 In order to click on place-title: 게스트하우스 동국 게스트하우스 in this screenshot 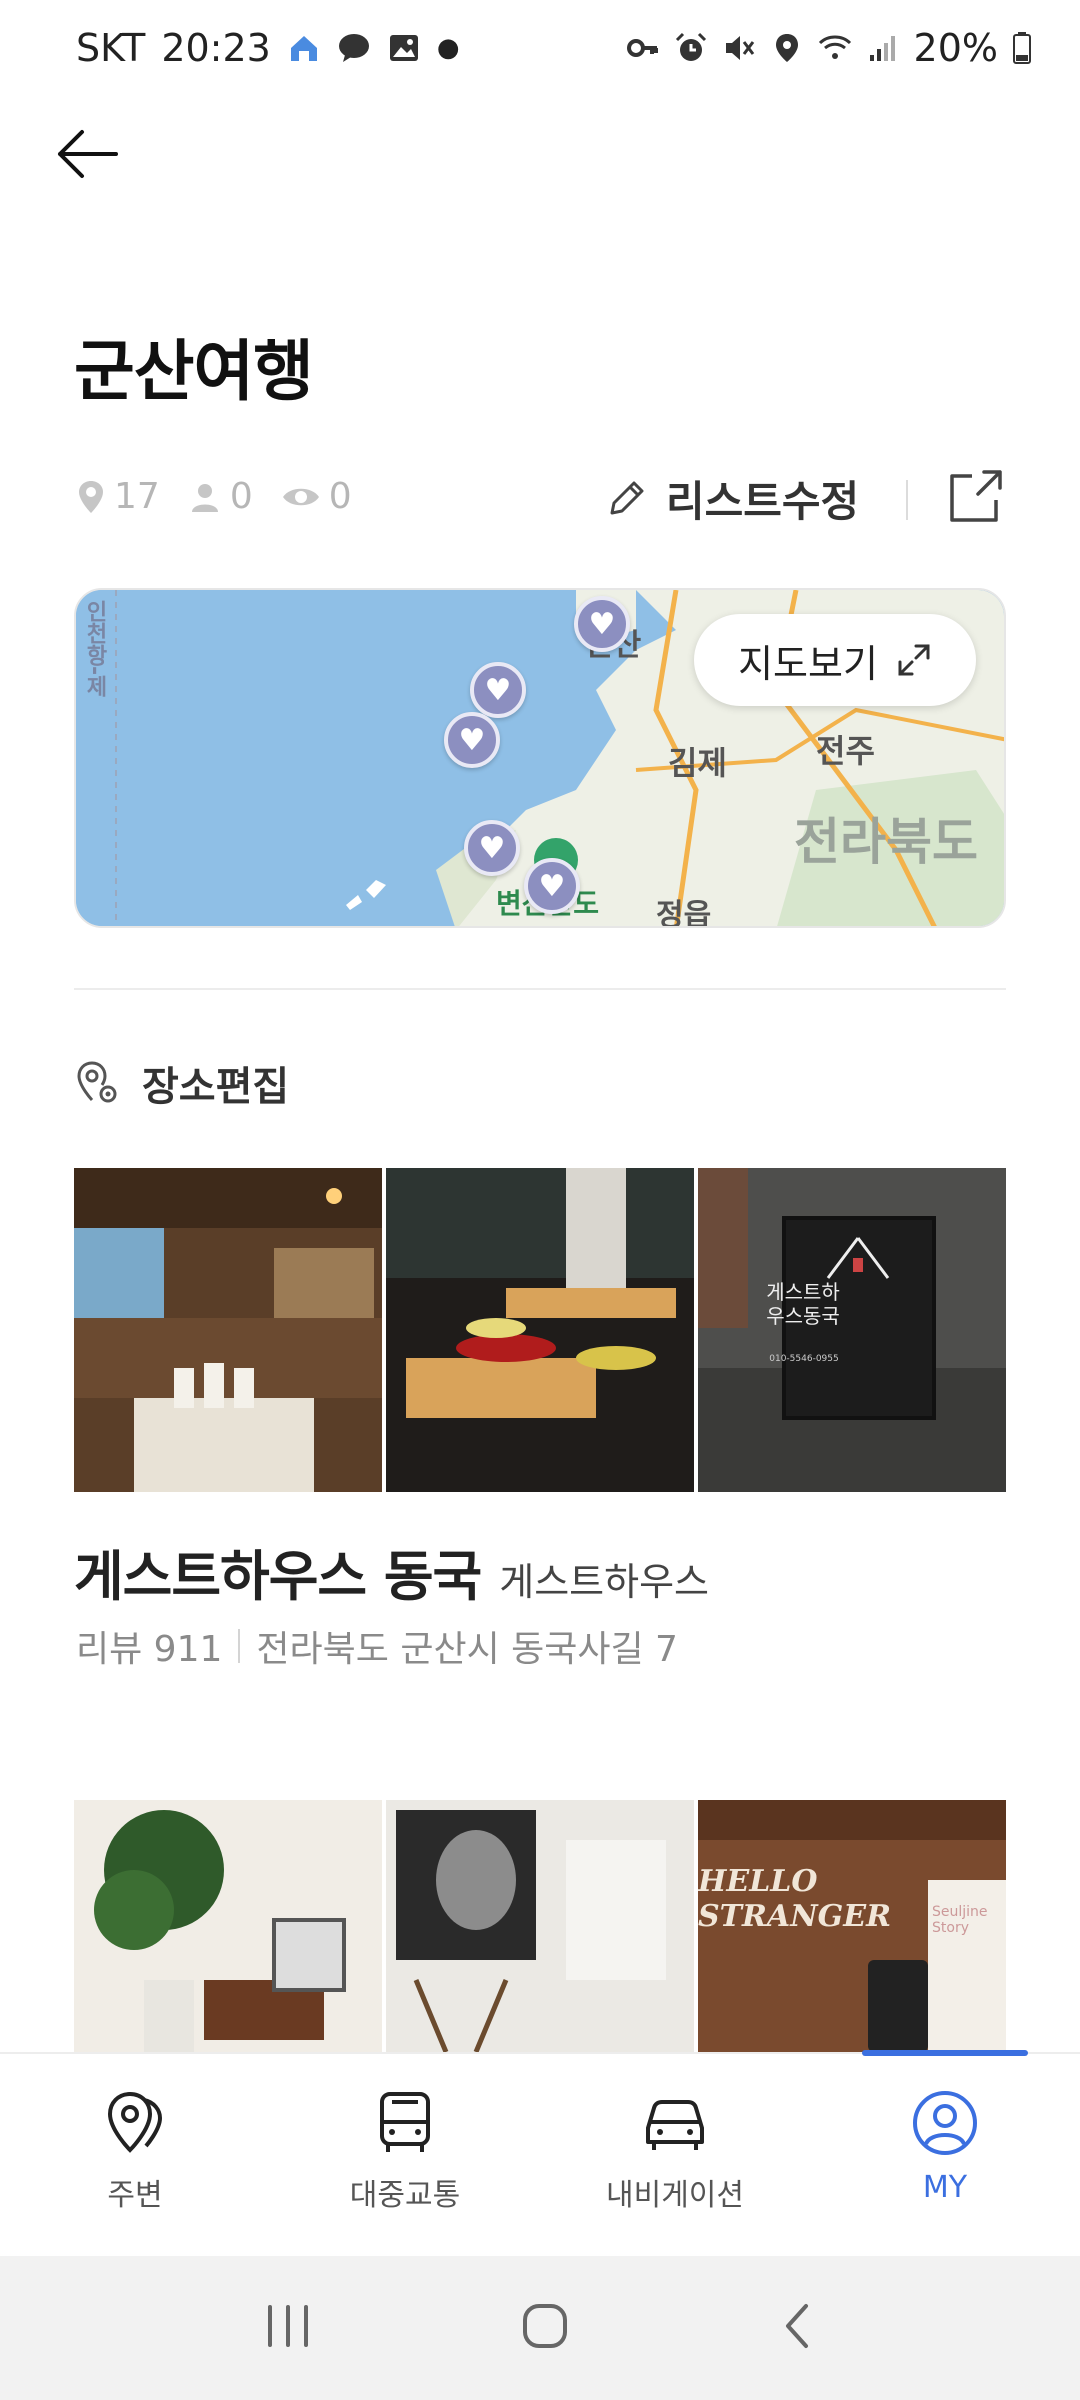, I will do `click(391, 1571)`.